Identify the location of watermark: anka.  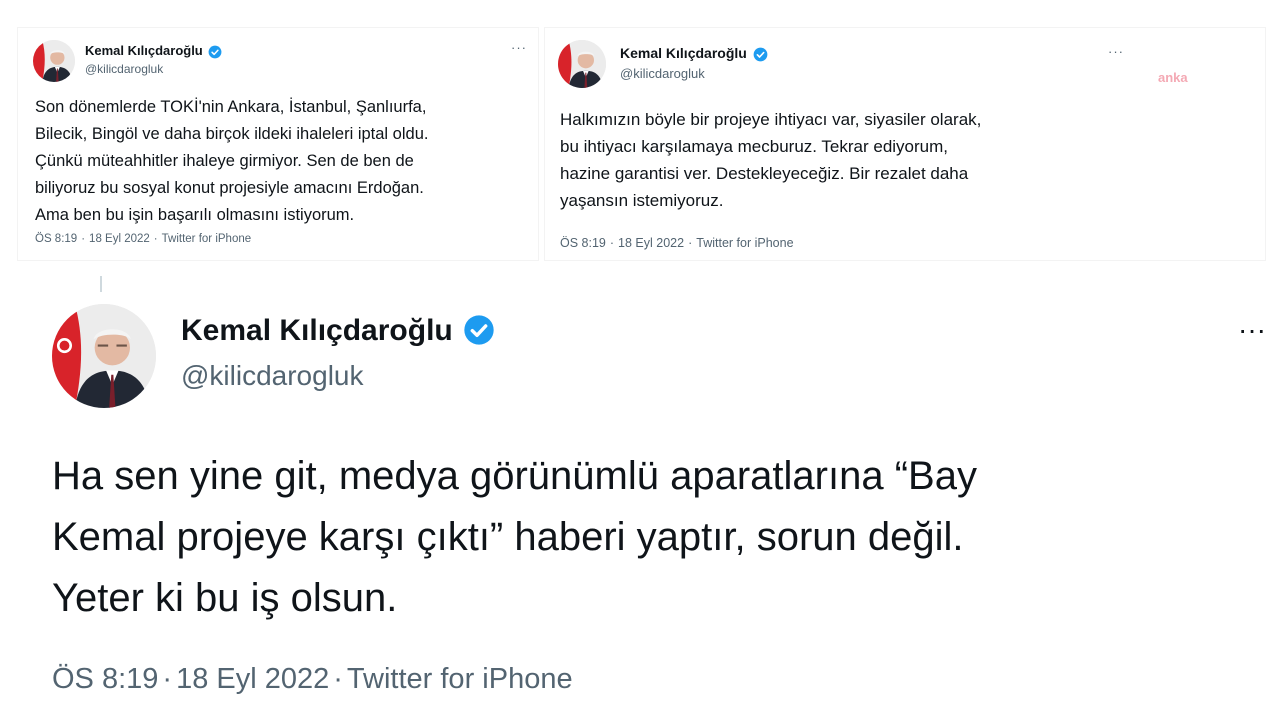
(1173, 77).